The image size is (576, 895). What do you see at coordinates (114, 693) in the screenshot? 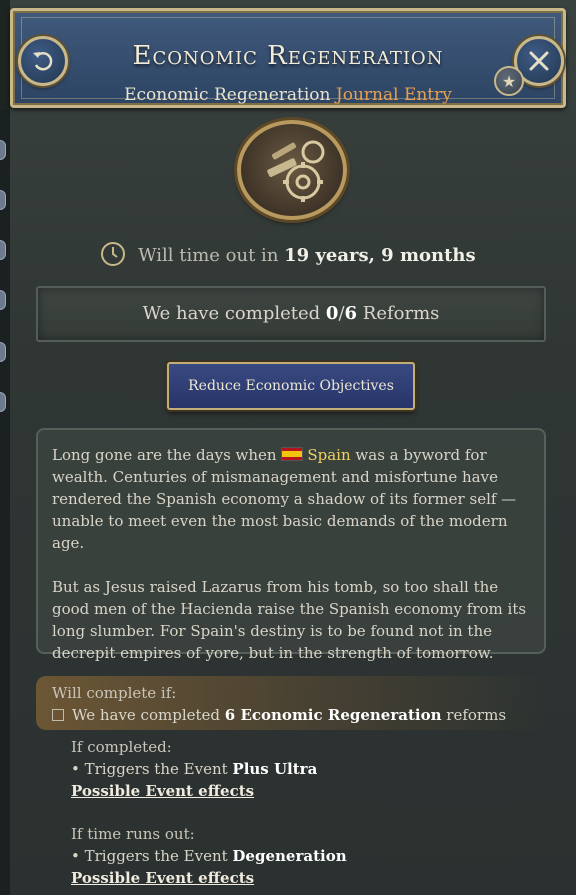
I see `conditions-label: Will complete if:` at bounding box center [114, 693].